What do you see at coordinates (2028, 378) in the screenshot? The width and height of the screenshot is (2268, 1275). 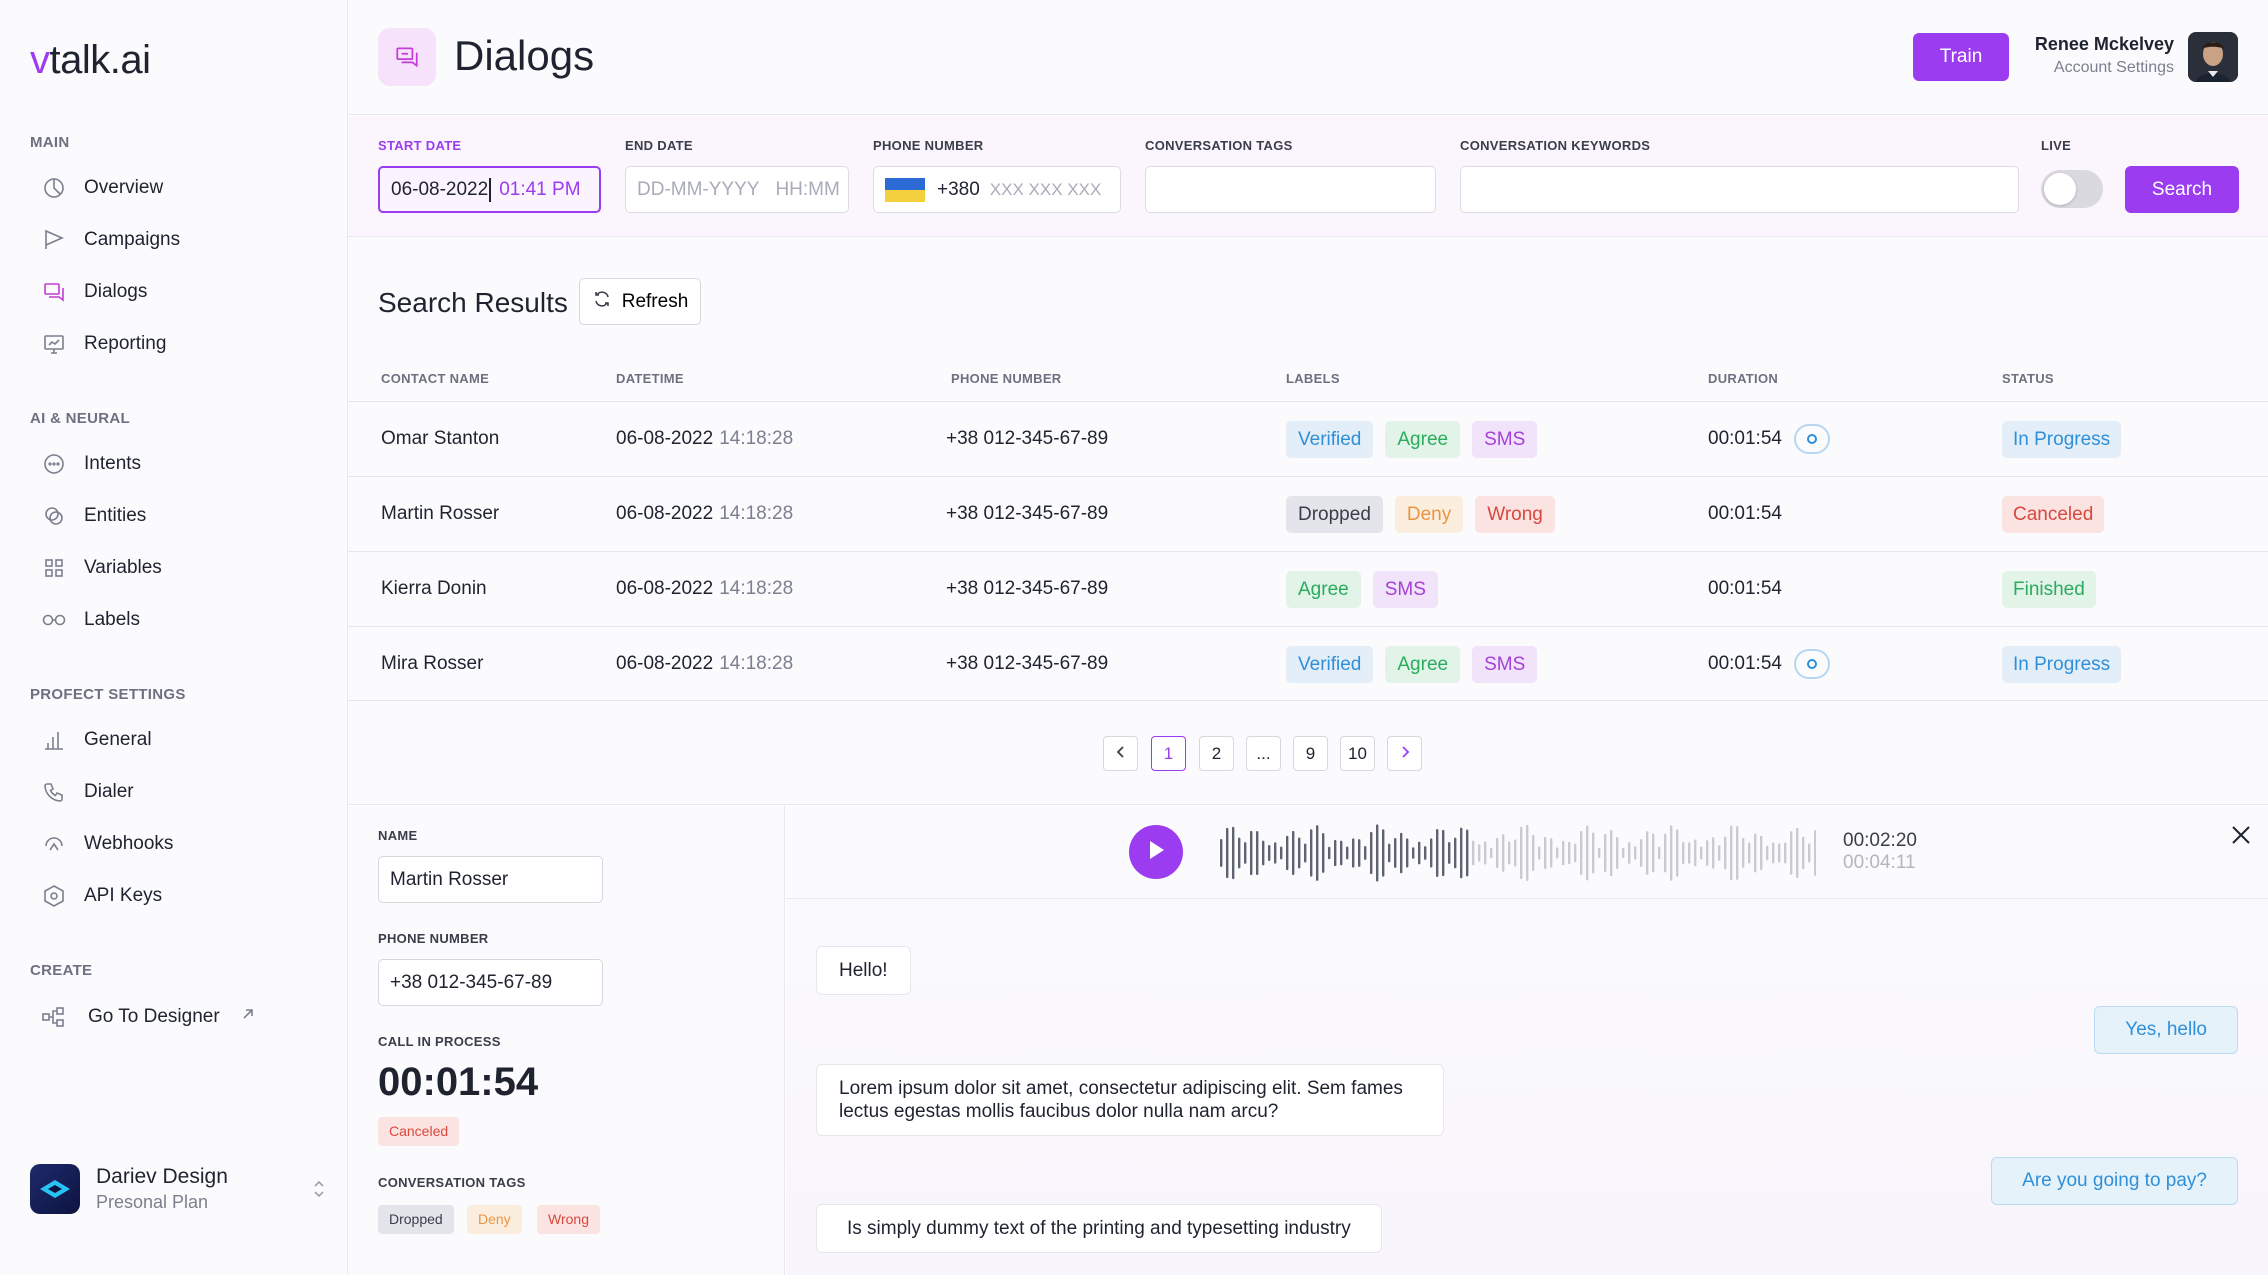 I see `column-header-status: STATUS` at bounding box center [2028, 378].